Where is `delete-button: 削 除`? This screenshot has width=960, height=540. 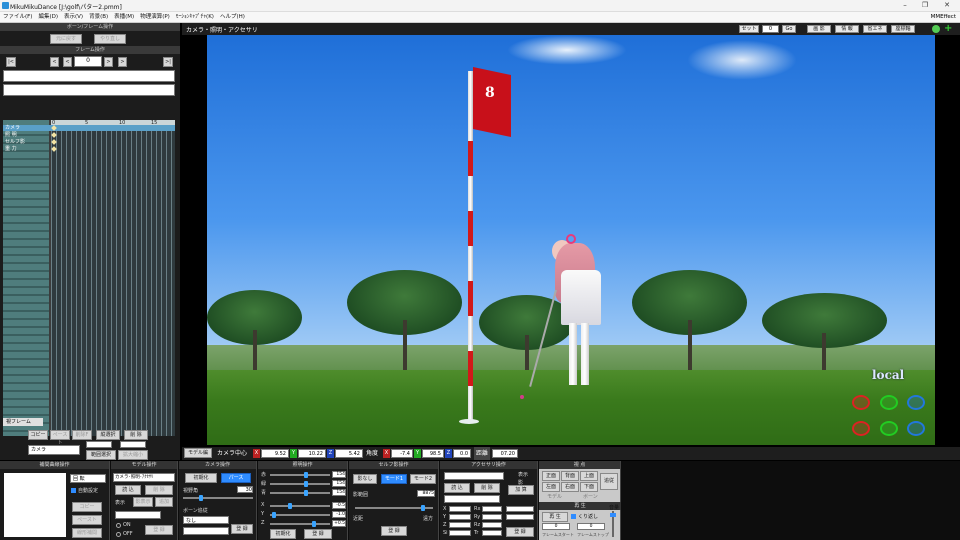 delete-button: 削 除 is located at coordinates (136, 435).